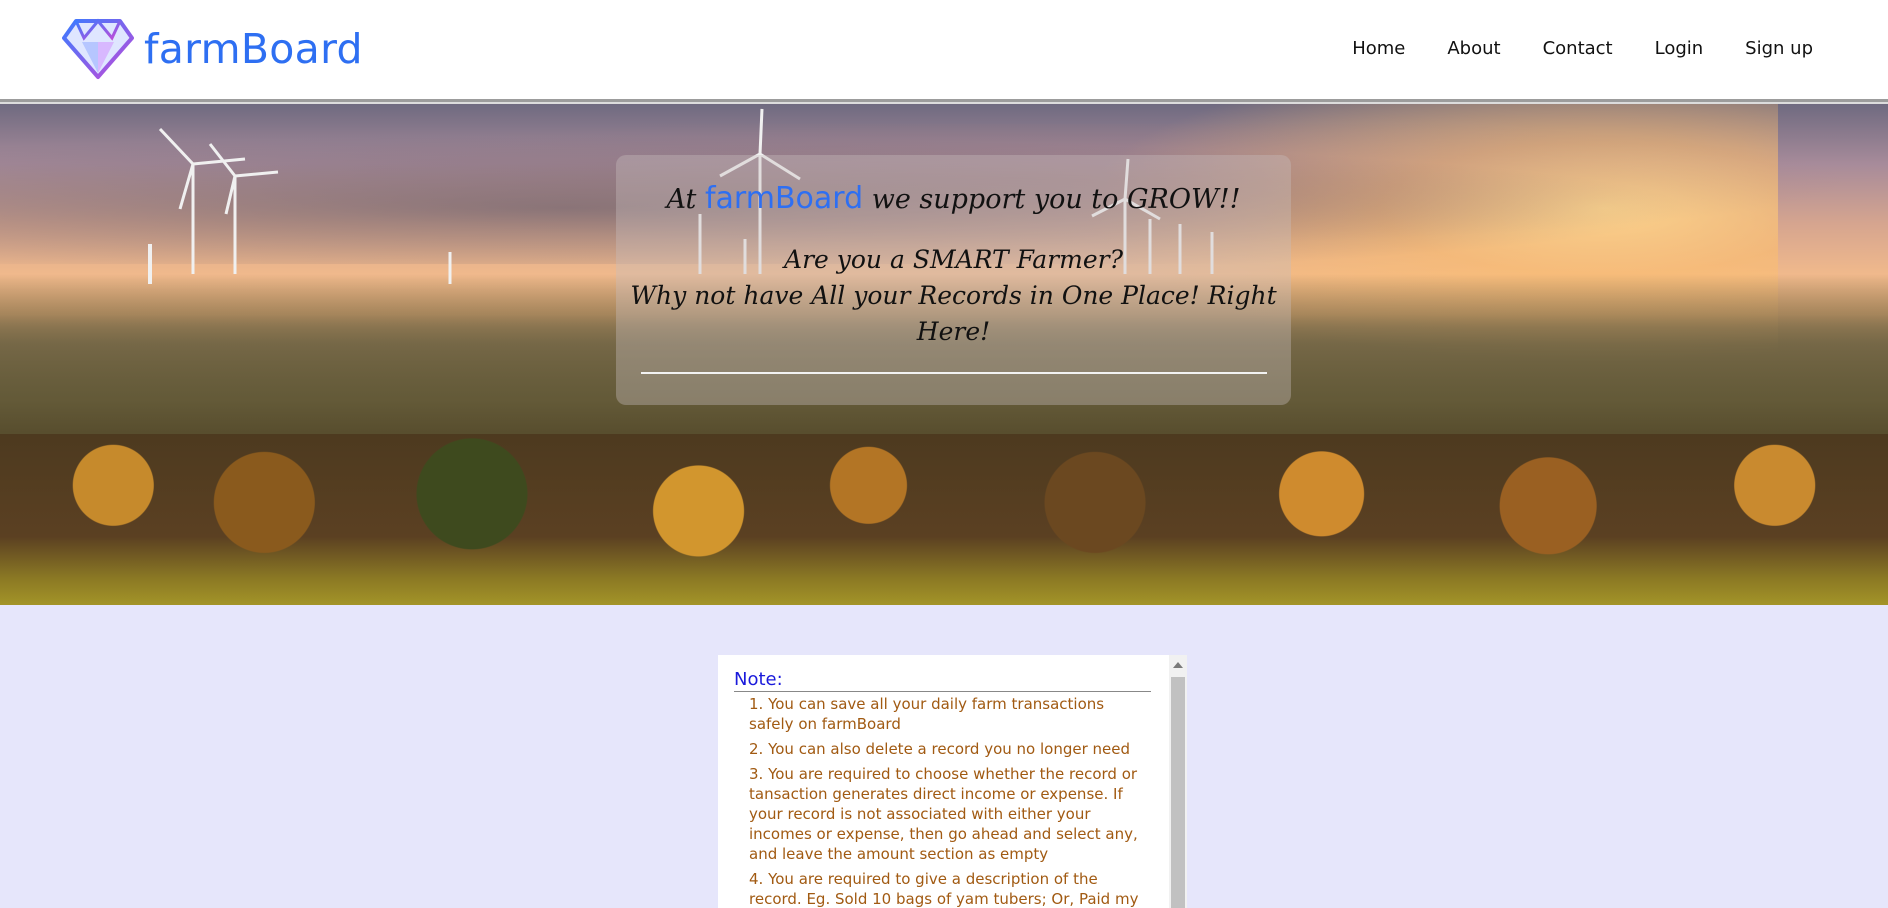  Describe the element at coordinates (1056, 199) in the screenshot. I see `hero-tagline-suffix: we support you to GROW!!` at that location.